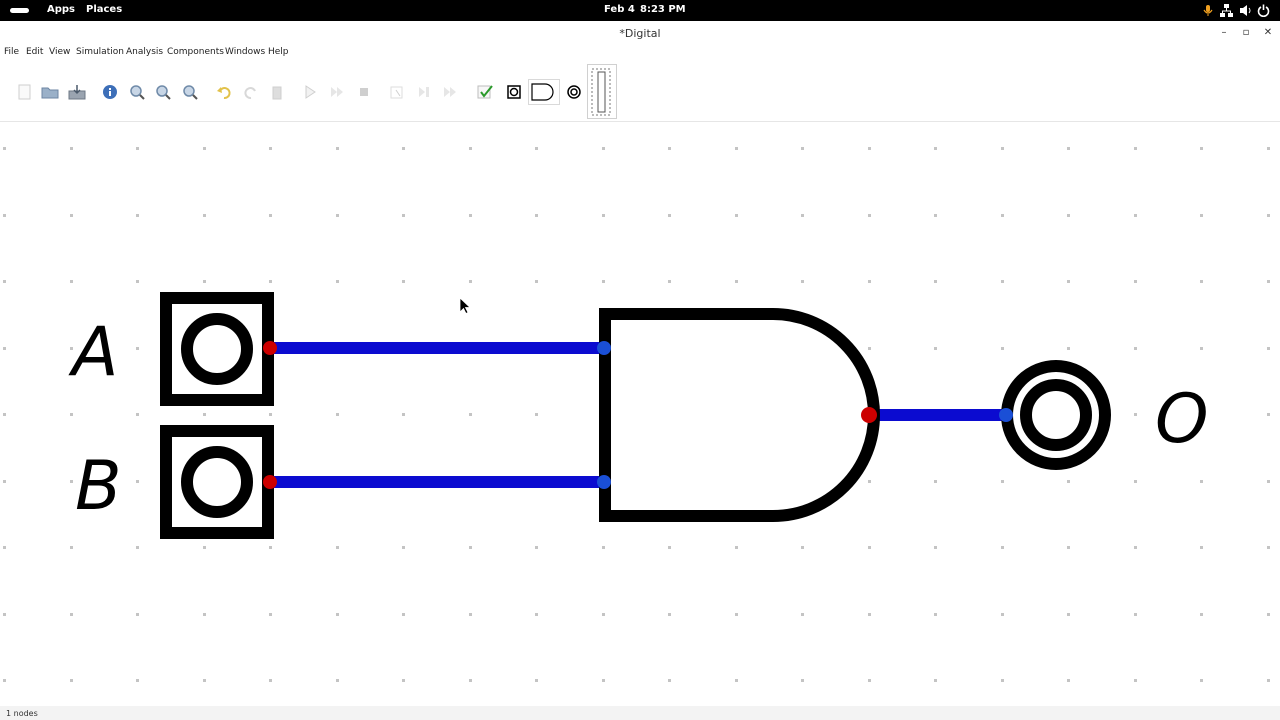  What do you see at coordinates (195, 52) in the screenshot?
I see `menu-components: Components` at bounding box center [195, 52].